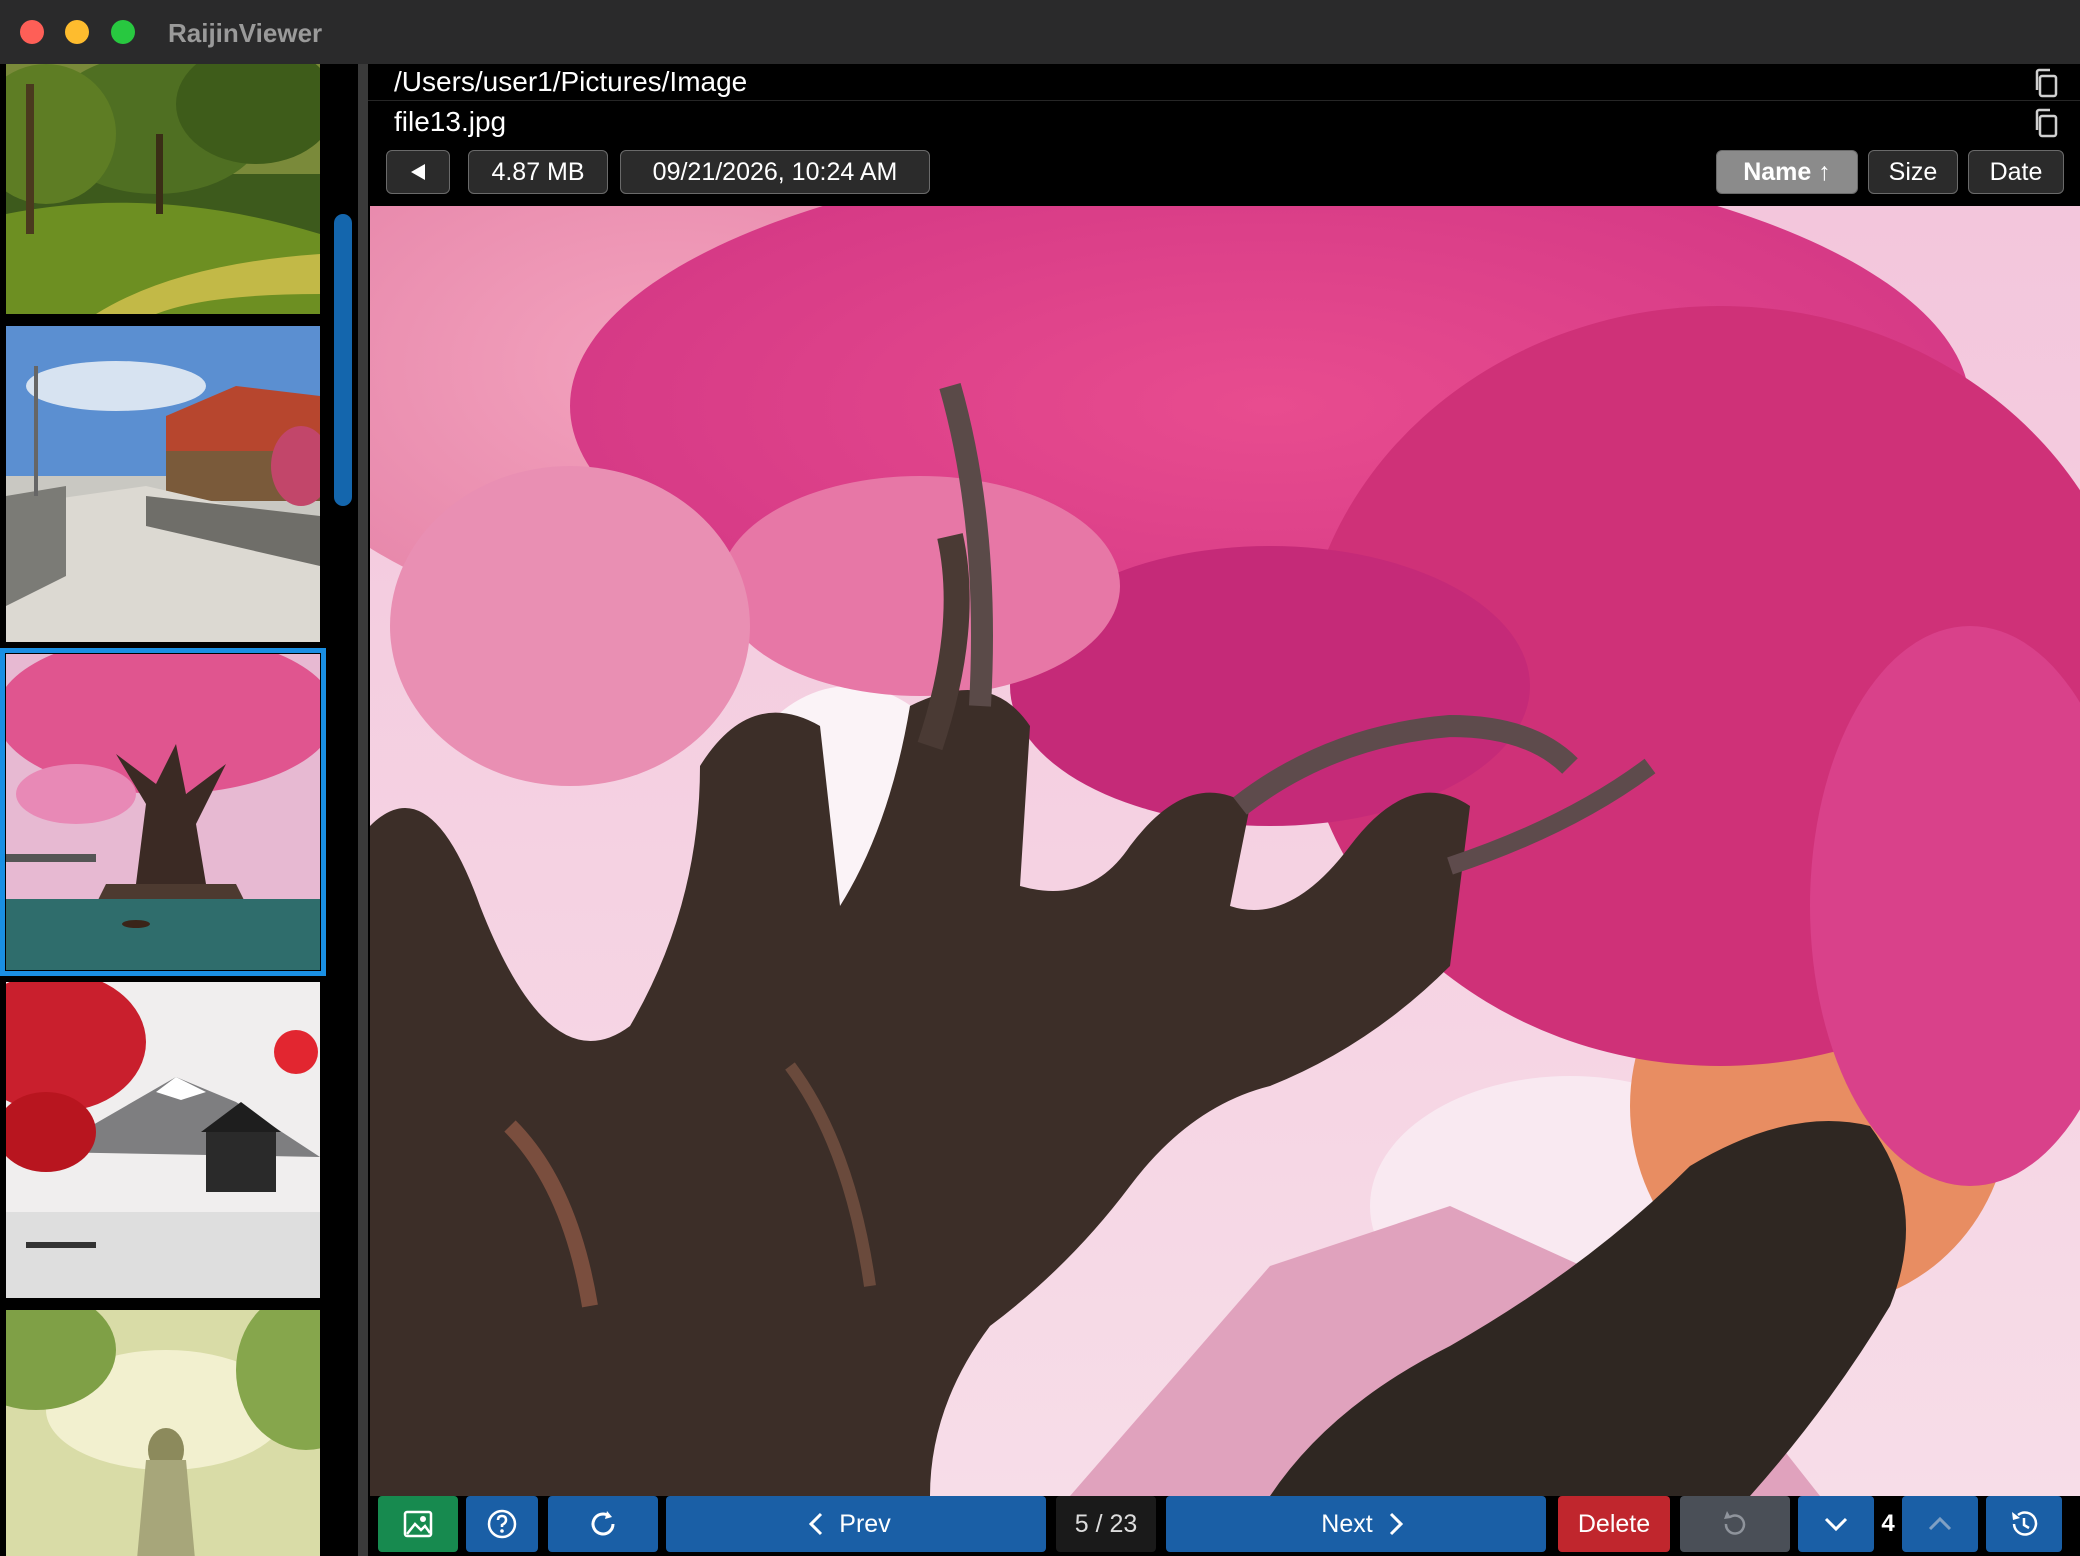 This screenshot has height=1556, width=2080. Describe the element at coordinates (32, 32) in the screenshot. I see `close-window-button` at that location.